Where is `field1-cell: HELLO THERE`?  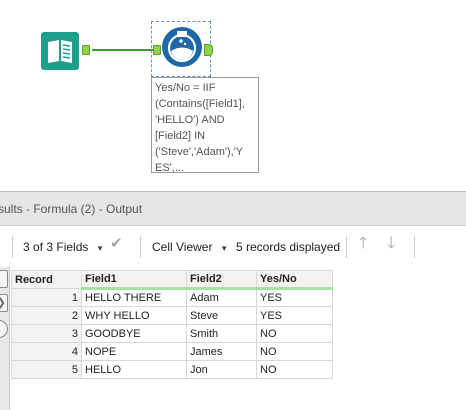
field1-cell: HELLO THERE is located at coordinates (134, 297).